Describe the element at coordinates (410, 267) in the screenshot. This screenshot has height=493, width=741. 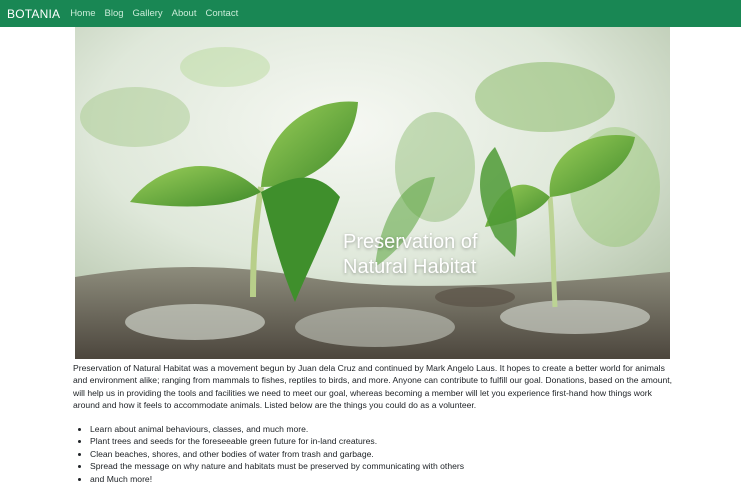
I see `hero-title-line-2: Natural Habitat` at that location.